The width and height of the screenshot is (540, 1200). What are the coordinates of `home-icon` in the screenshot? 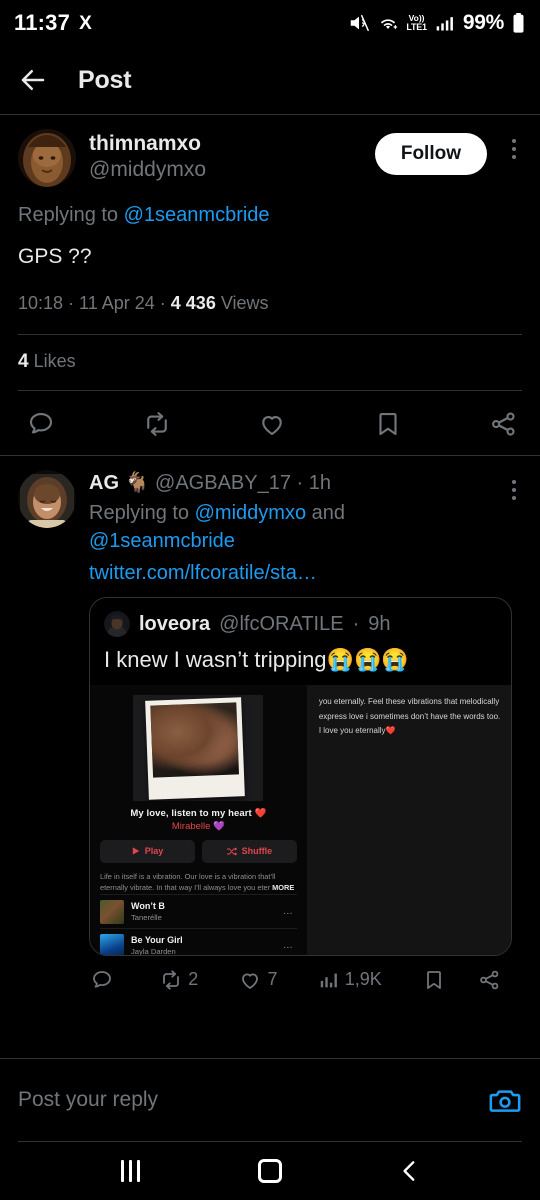 It's located at (270, 1171).